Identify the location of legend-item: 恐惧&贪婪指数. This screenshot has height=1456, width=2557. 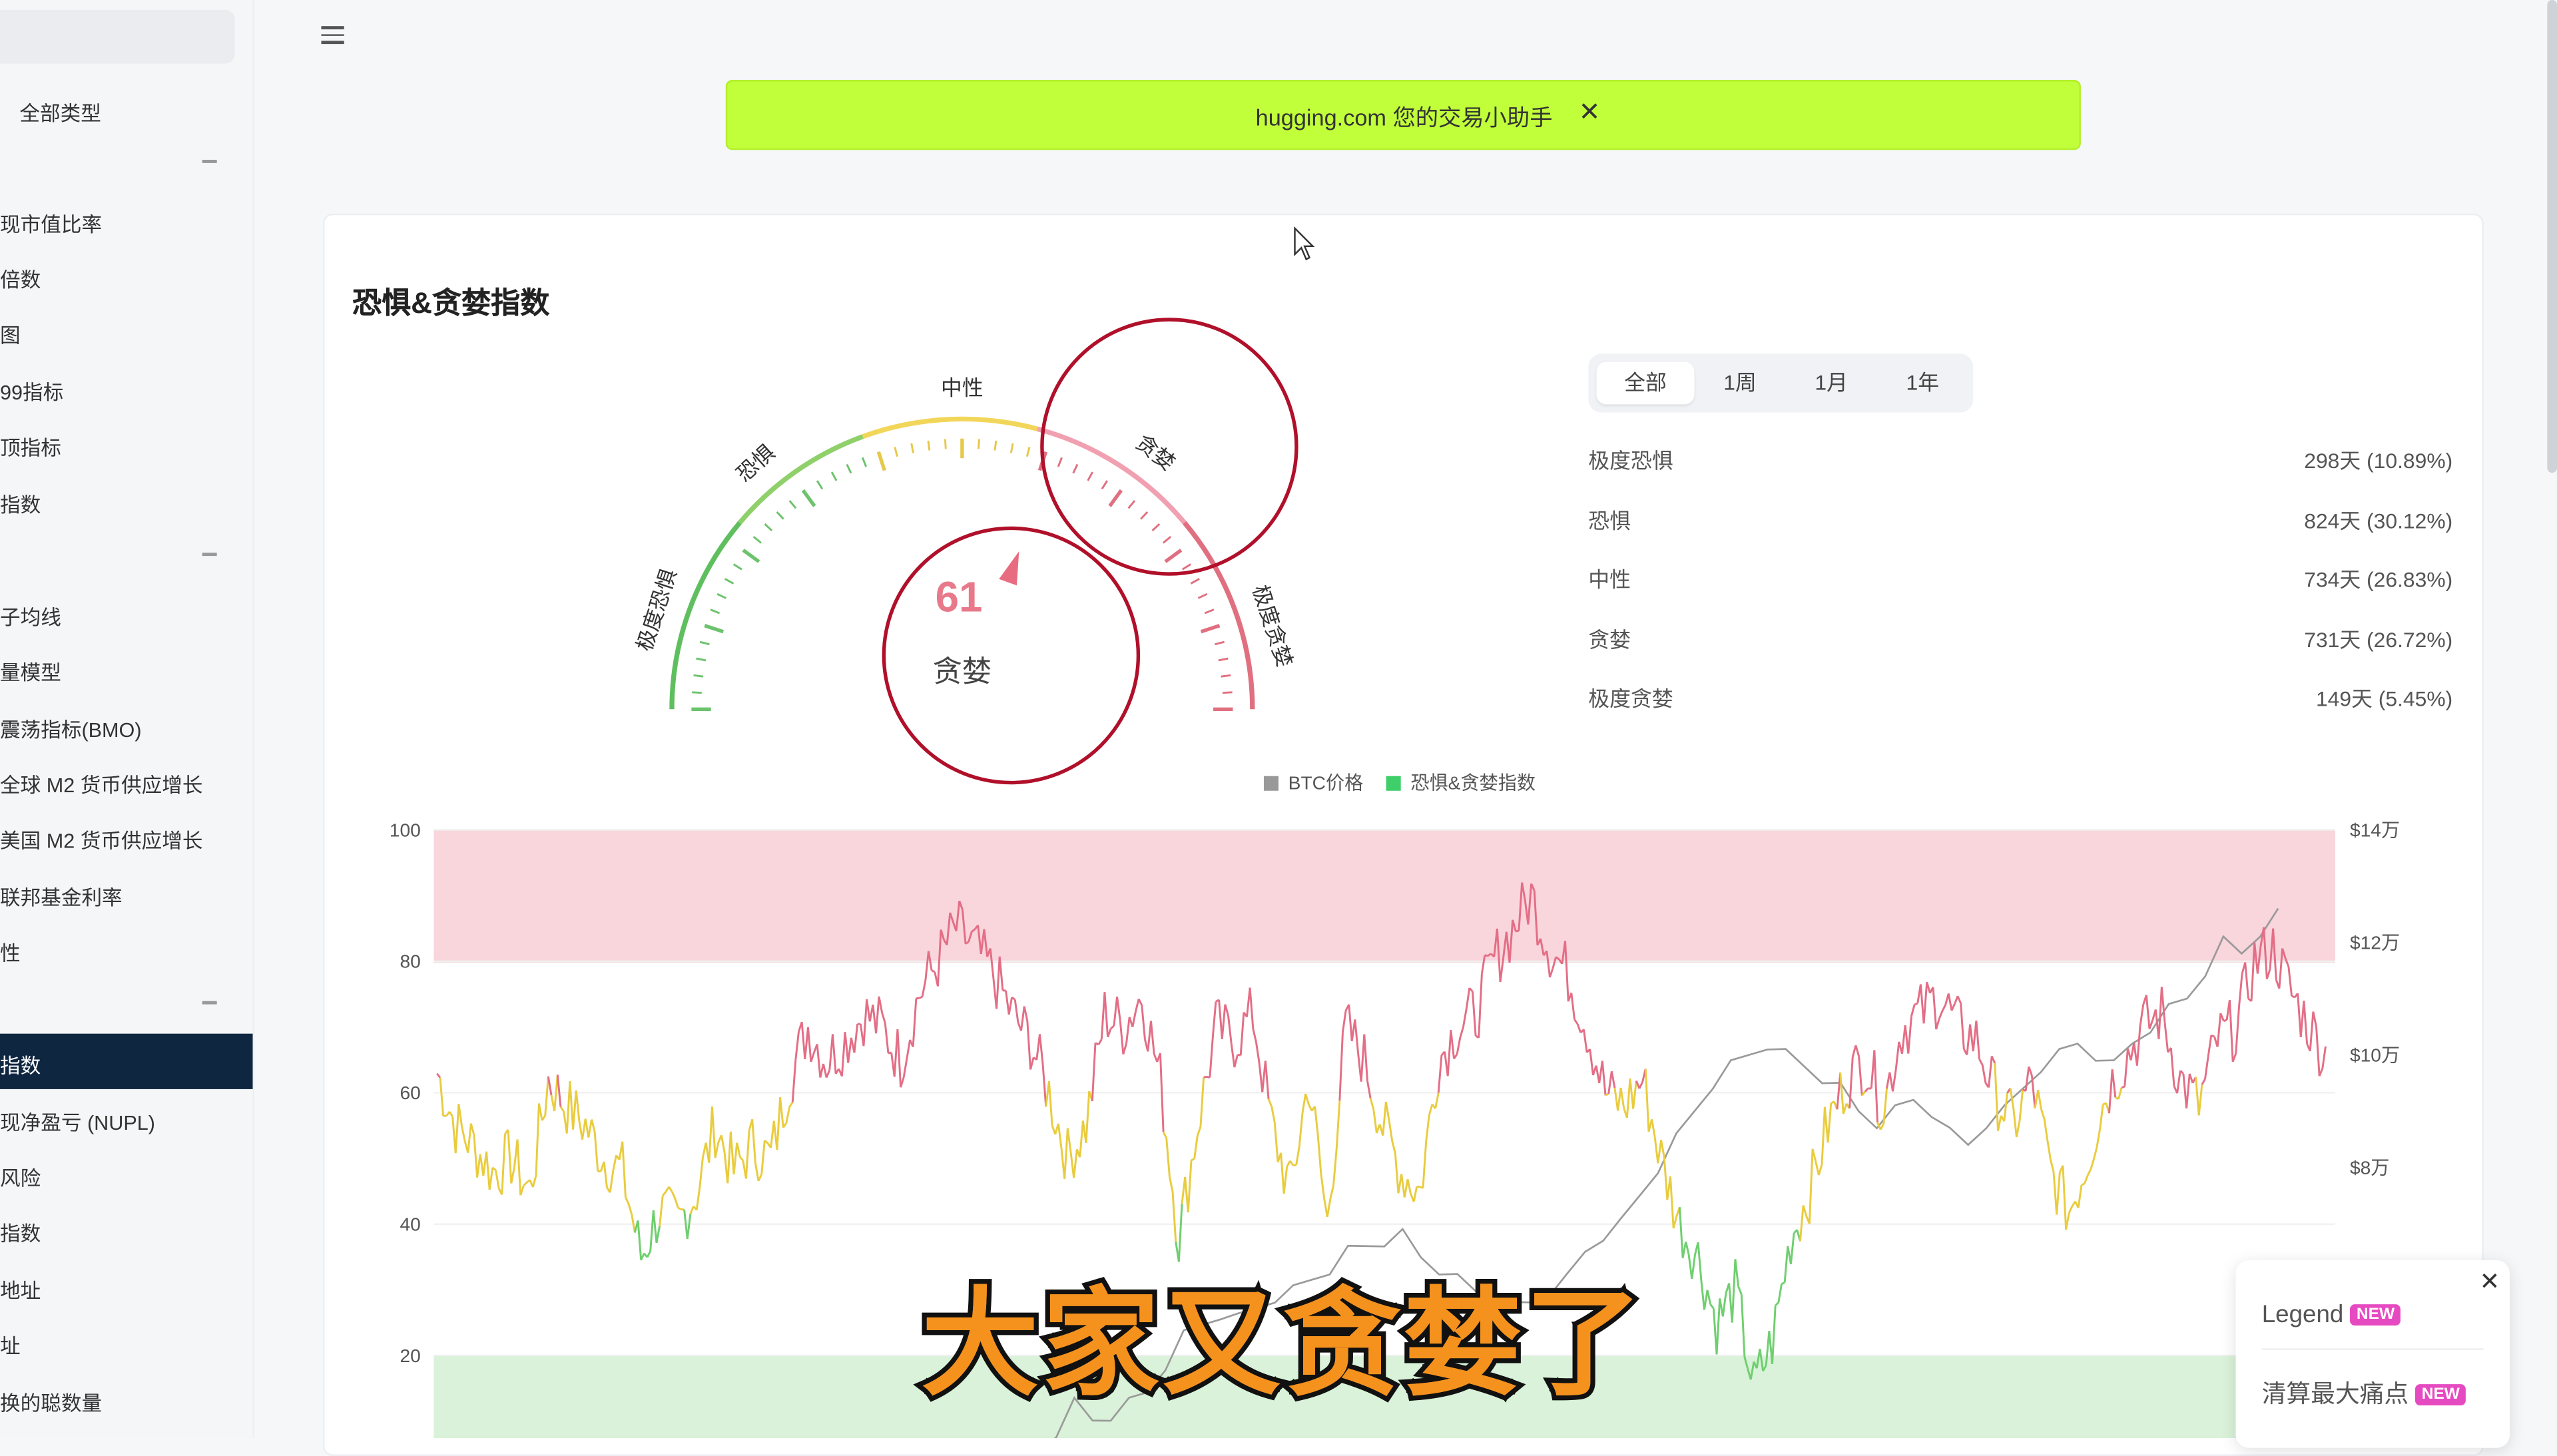
(1473, 782).